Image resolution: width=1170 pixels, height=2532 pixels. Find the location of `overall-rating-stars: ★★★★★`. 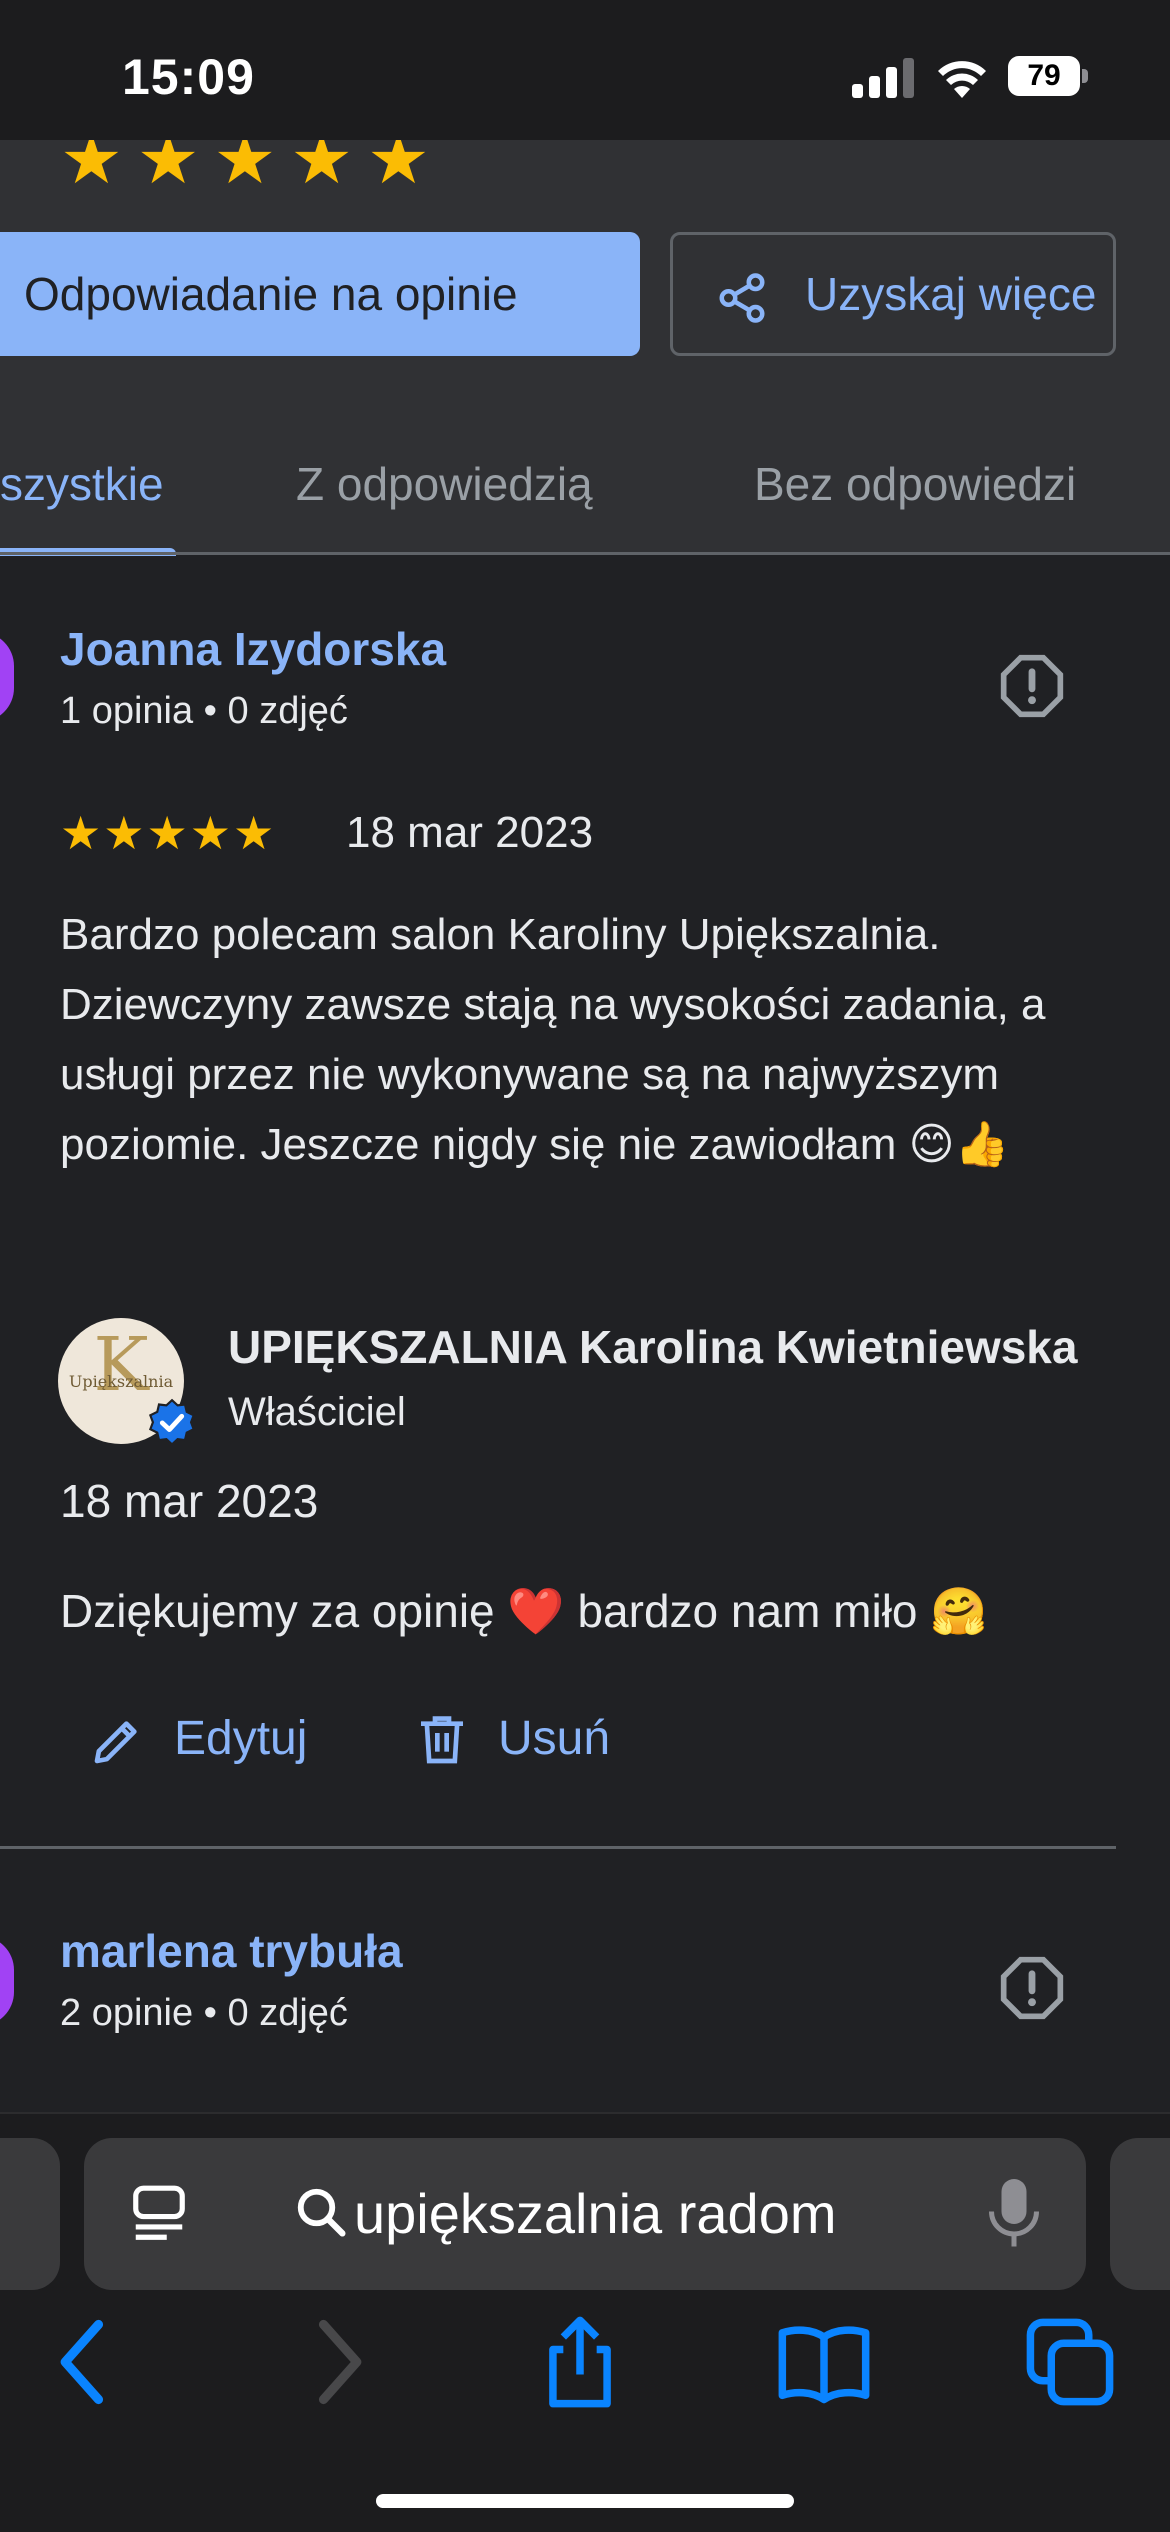

overall-rating-stars: ★★★★★ is located at coordinates (252, 169).